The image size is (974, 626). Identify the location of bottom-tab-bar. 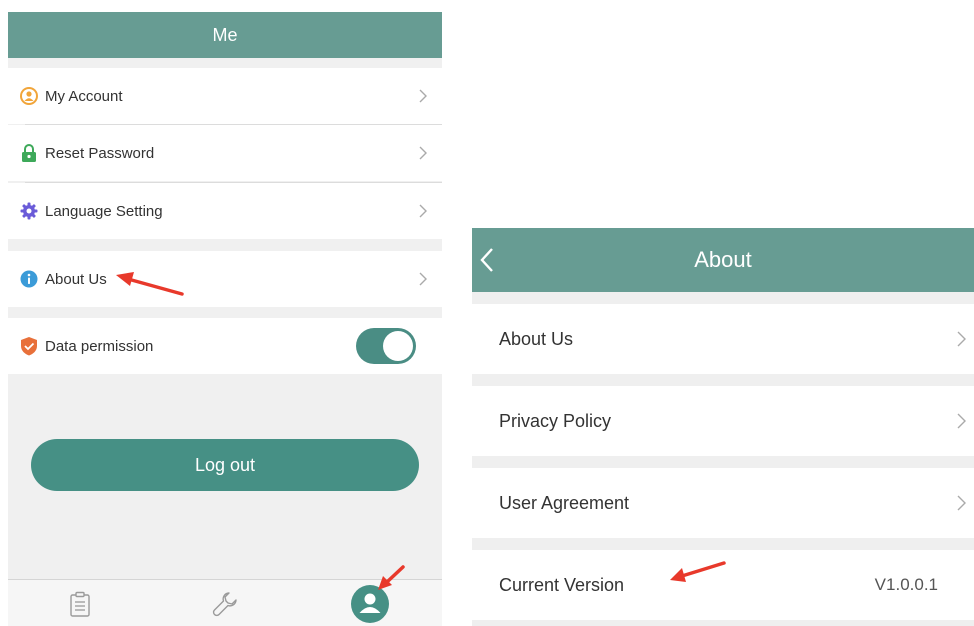
(225, 602).